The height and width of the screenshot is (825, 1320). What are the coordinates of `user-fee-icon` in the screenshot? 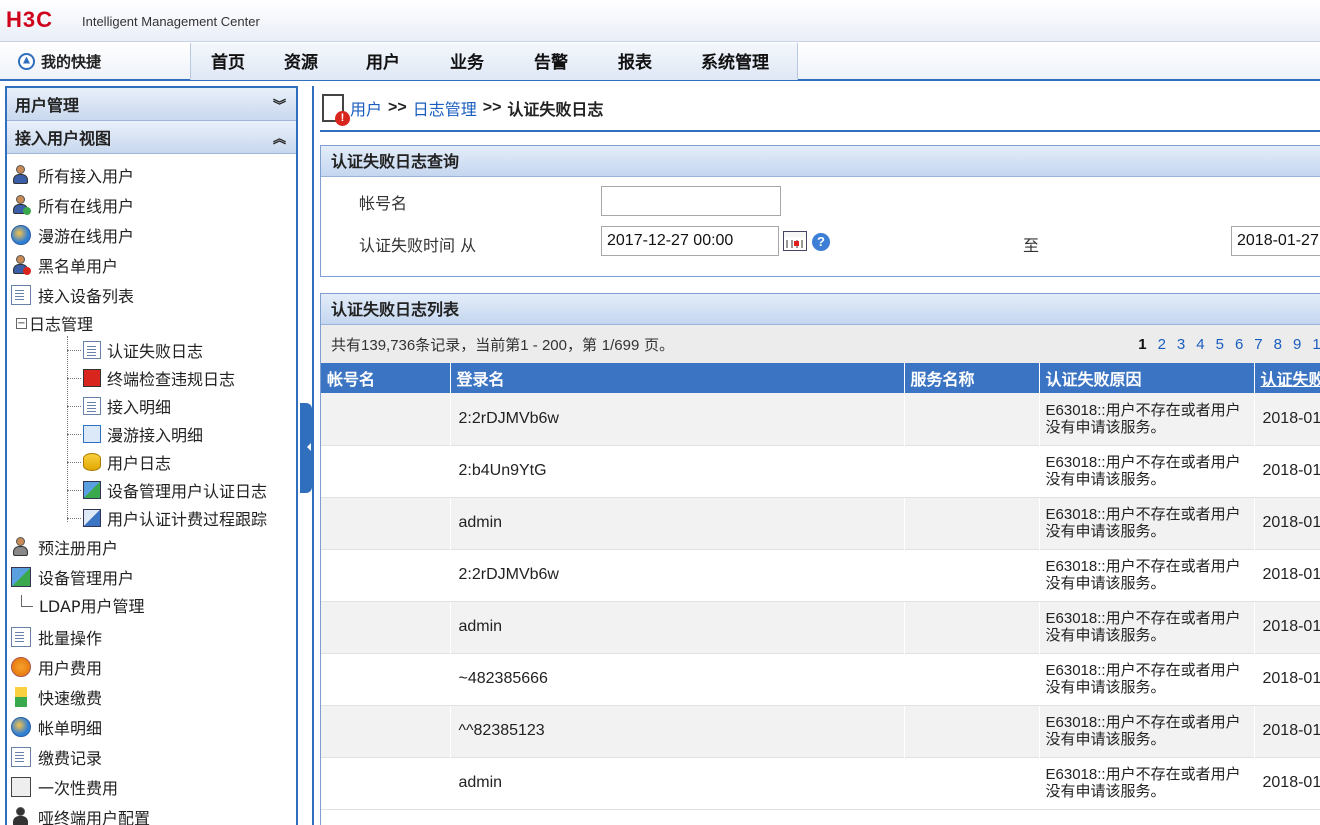 It's located at (21, 667).